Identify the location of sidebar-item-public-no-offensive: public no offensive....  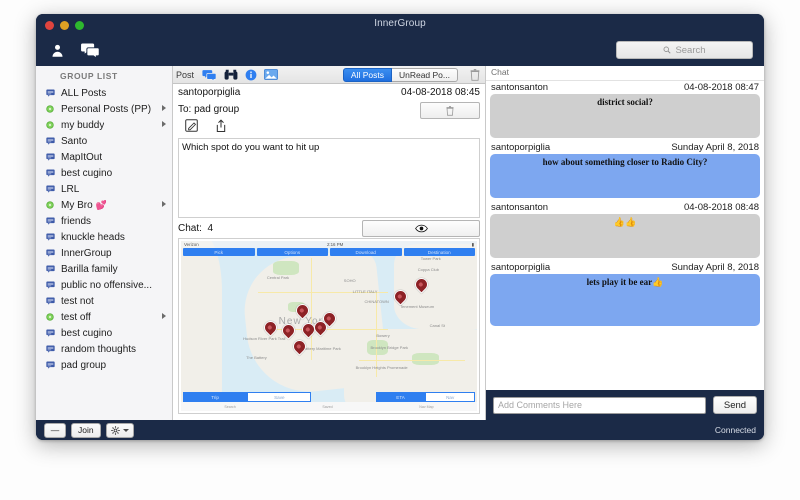
(104, 285).